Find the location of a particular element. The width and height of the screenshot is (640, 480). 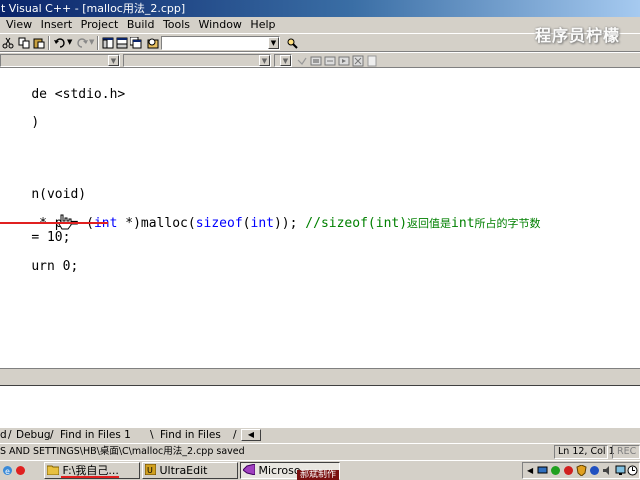

ie-icon: e is located at coordinates (7, 470).